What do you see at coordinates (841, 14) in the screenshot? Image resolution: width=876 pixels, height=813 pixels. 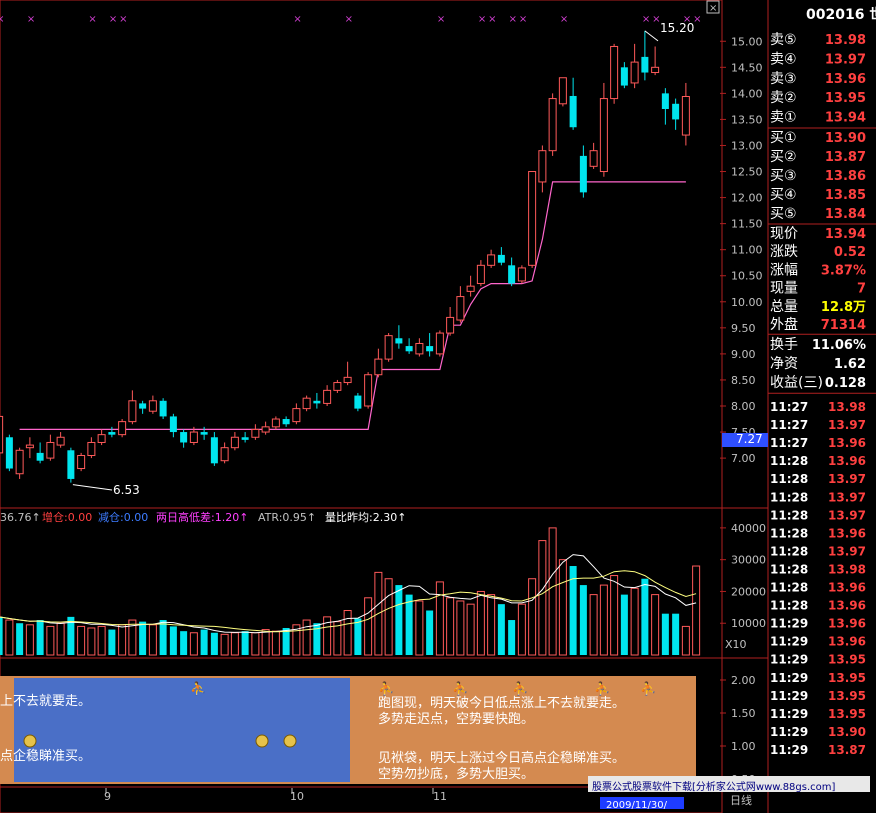 I see `stock-code: 002016 世` at bounding box center [841, 14].